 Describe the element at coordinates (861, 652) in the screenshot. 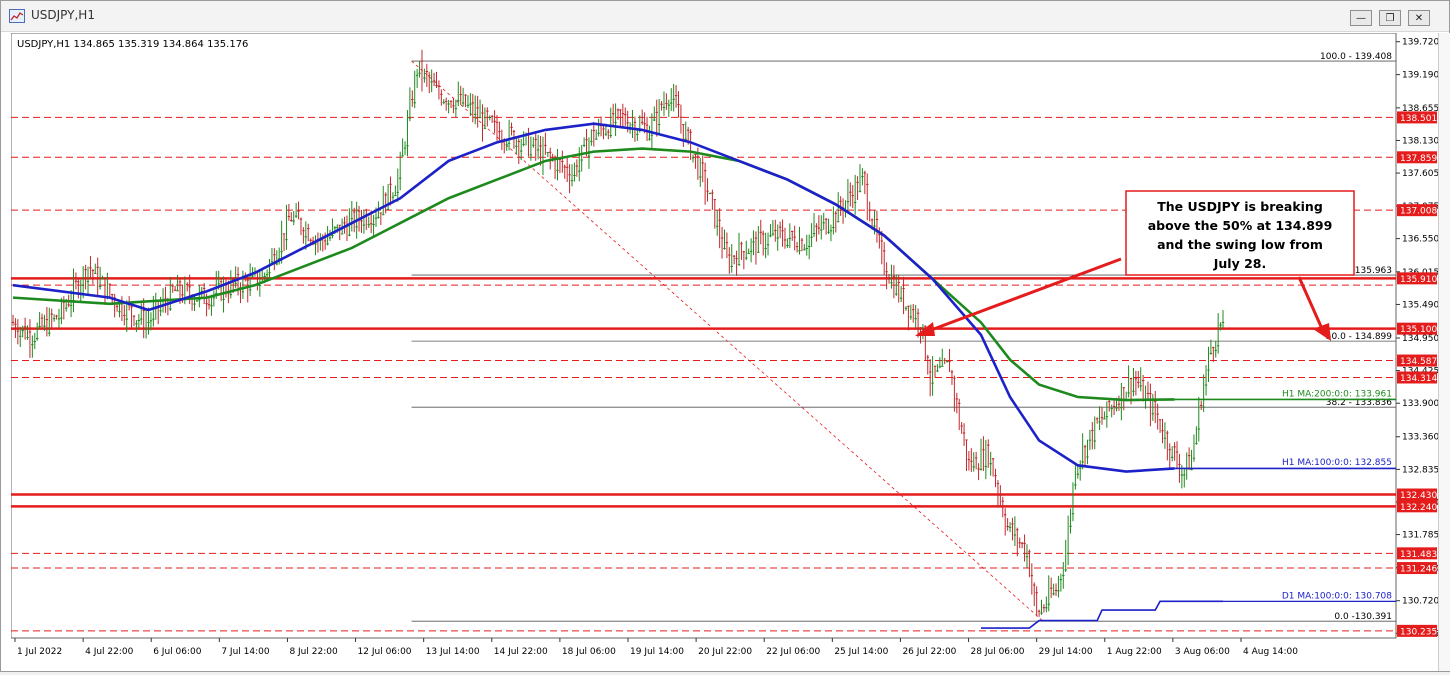

I see `x-tick-label: 25 Jul 14:00` at that location.